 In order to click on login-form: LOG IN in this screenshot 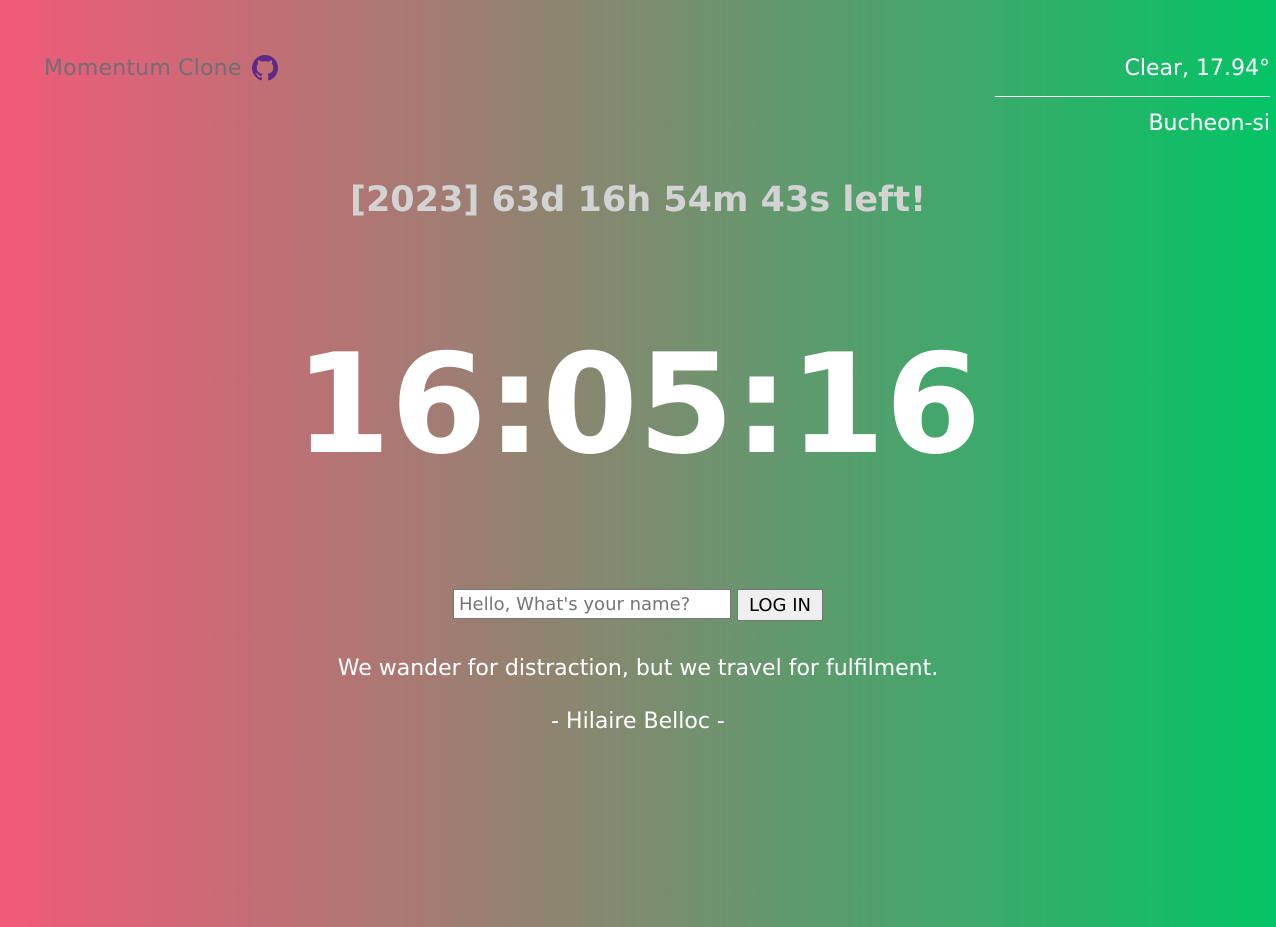, I will do `click(638, 605)`.